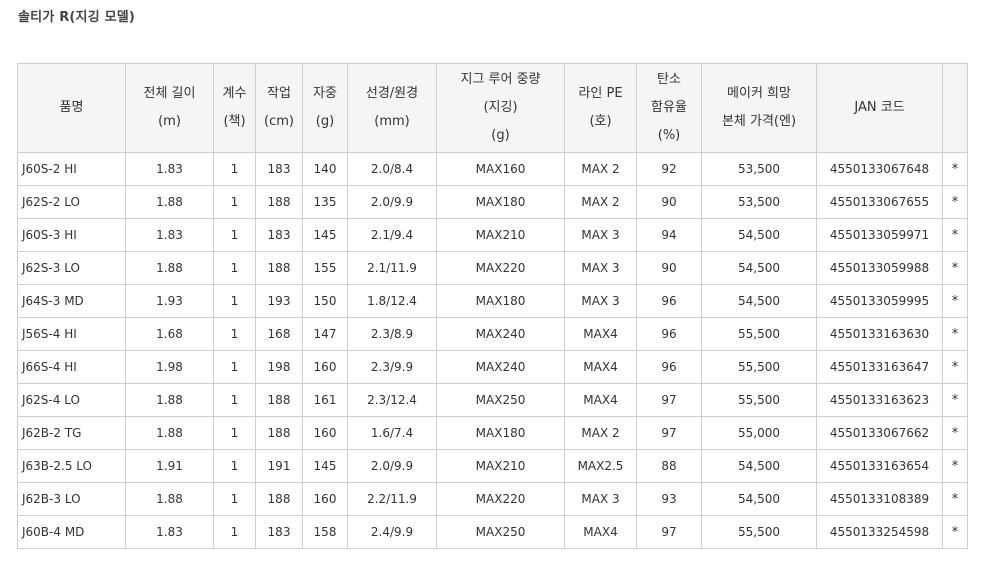  Describe the element at coordinates (392, 334) in the screenshot. I see `cell-tip-butt-diameter: 2.3/8.9` at that location.